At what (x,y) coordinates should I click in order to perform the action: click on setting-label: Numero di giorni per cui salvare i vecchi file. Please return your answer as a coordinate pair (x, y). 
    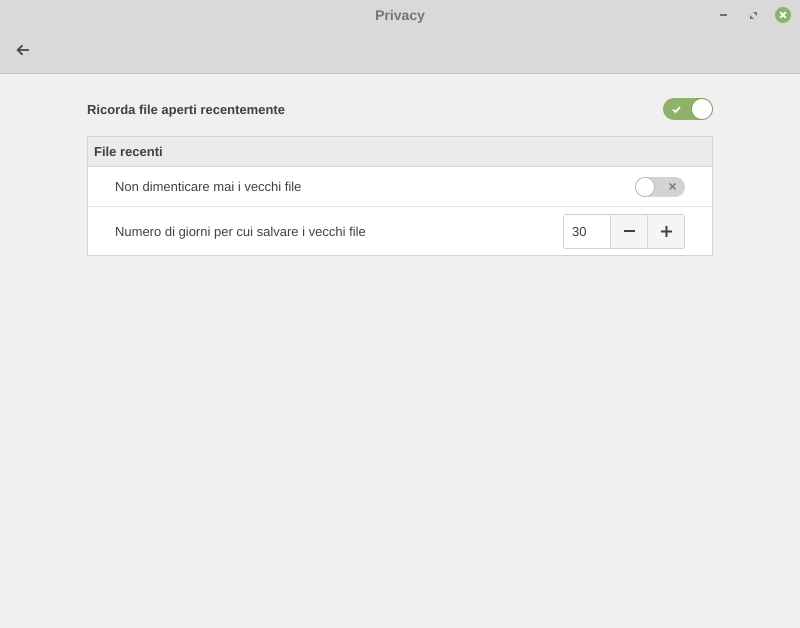
    Looking at the image, I should click on (240, 231).